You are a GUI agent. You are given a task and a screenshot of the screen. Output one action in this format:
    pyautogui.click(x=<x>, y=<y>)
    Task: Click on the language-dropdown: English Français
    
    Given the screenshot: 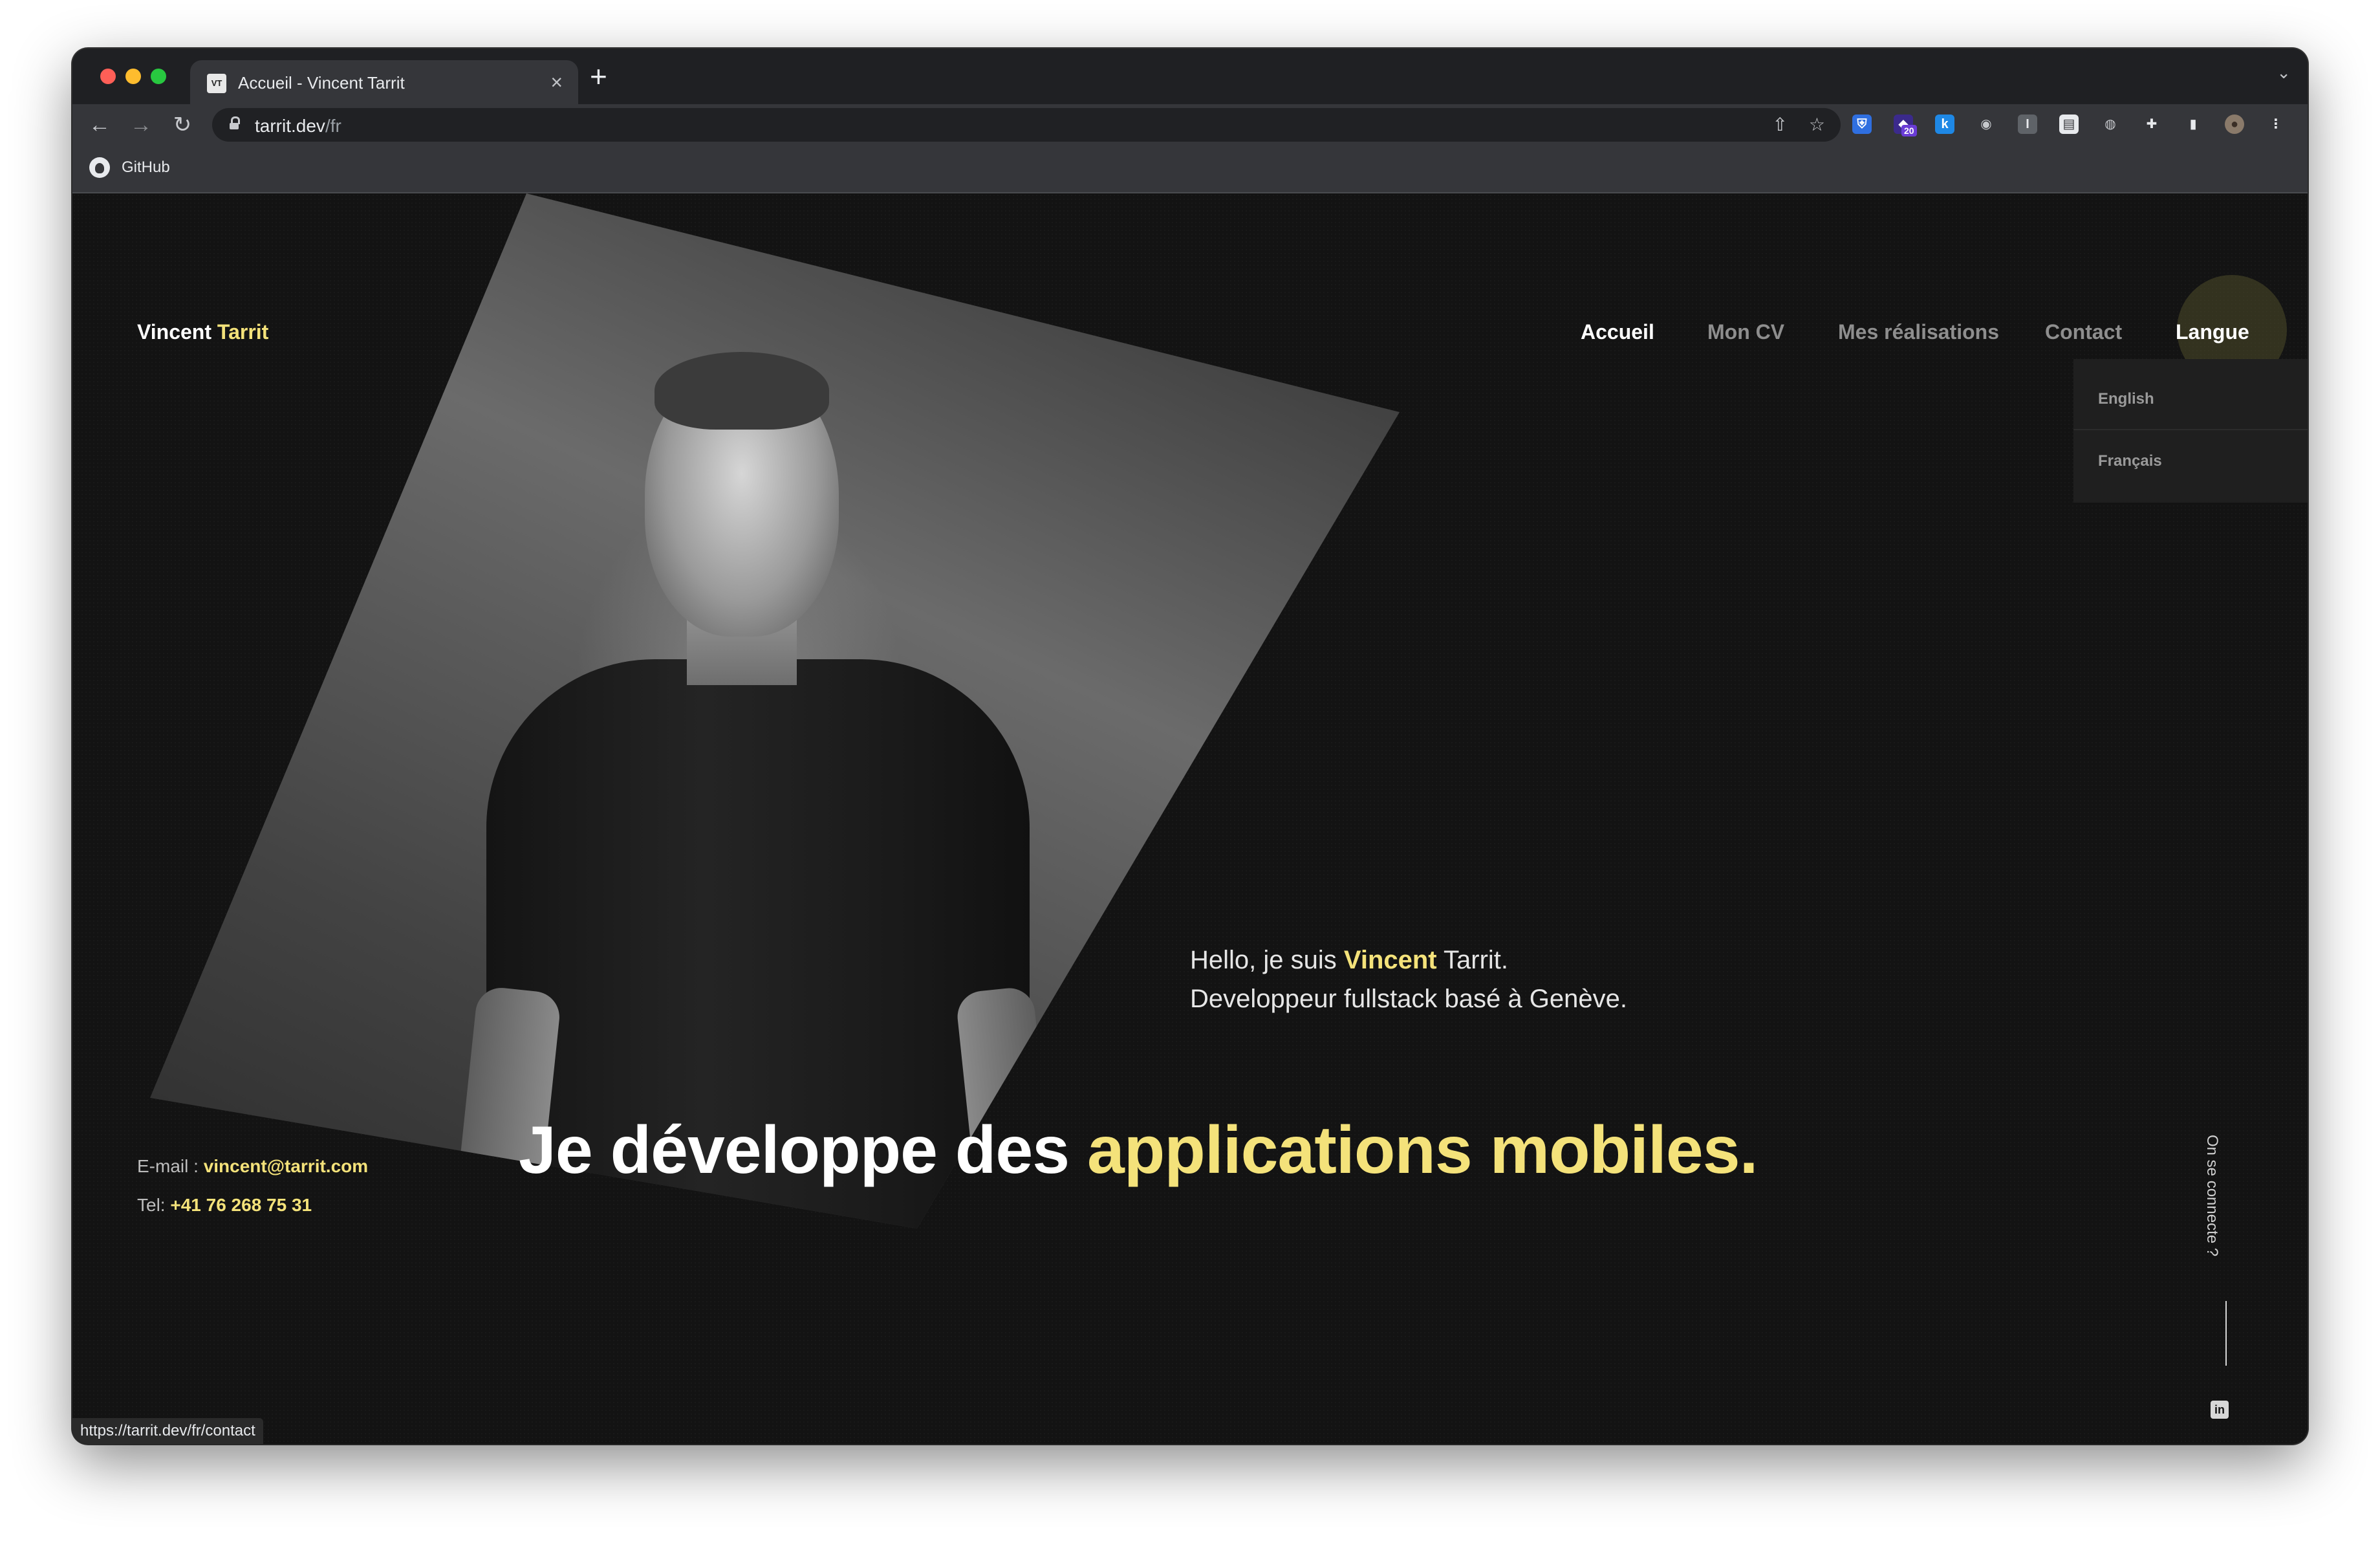 What is the action you would take?
    pyautogui.click(x=2190, y=431)
    